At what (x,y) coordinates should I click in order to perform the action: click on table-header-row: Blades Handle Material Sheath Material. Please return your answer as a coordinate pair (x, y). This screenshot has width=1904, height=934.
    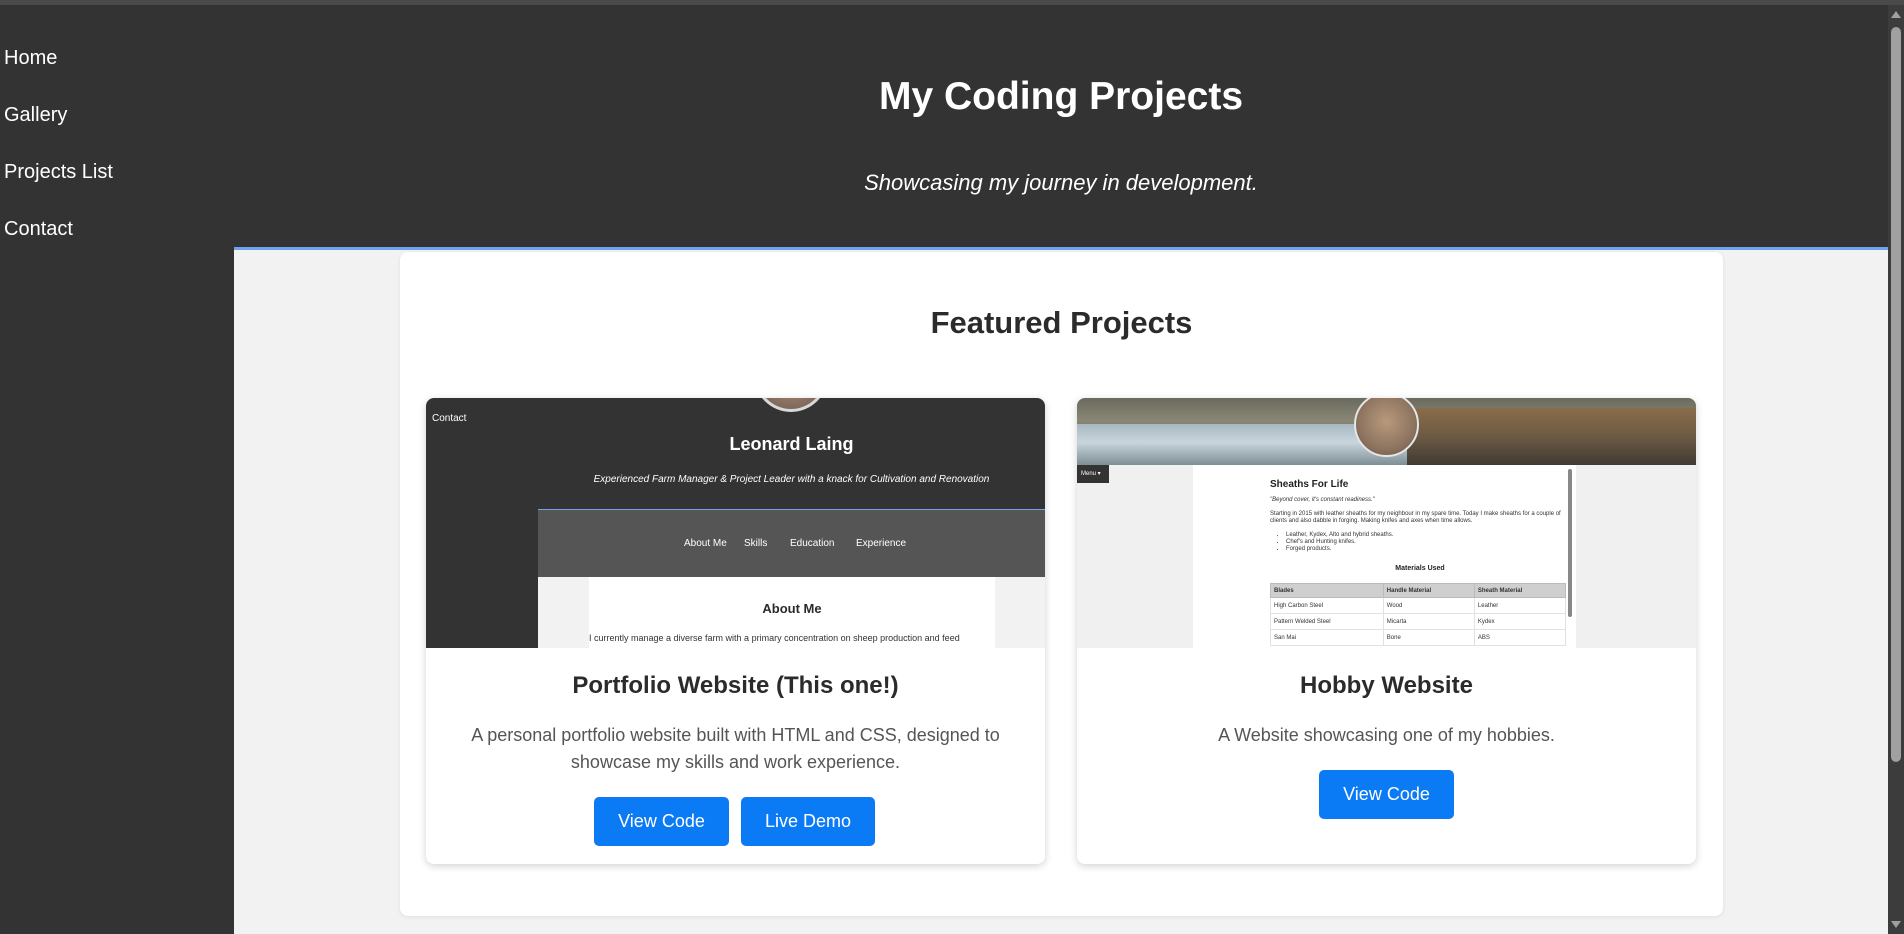
    Looking at the image, I should click on (1418, 590).